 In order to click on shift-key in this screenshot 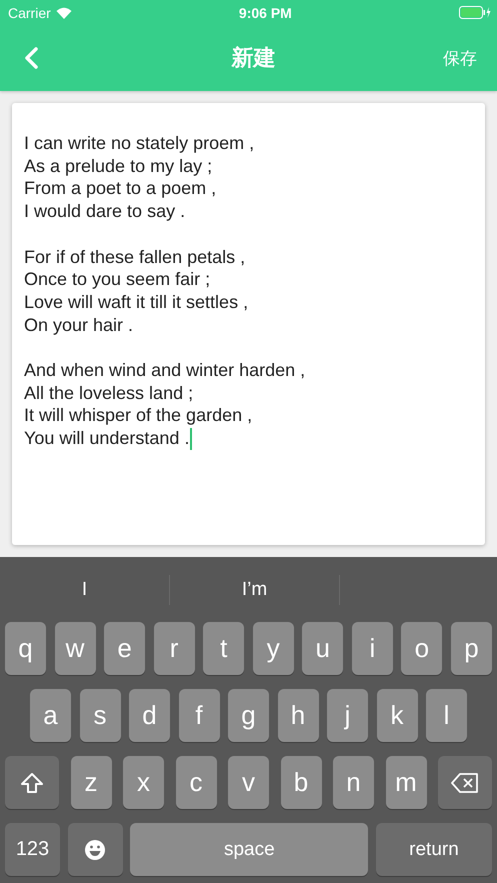, I will do `click(32, 782)`.